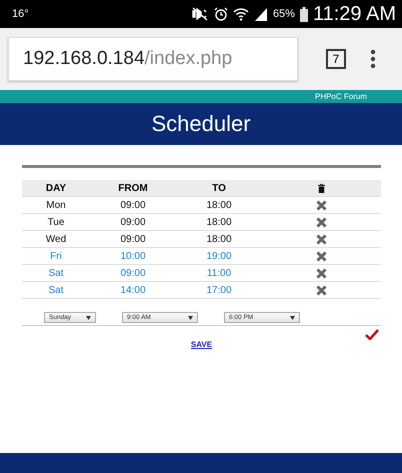  What do you see at coordinates (56, 222) in the screenshot?
I see `table-cell-text: Tue` at bounding box center [56, 222].